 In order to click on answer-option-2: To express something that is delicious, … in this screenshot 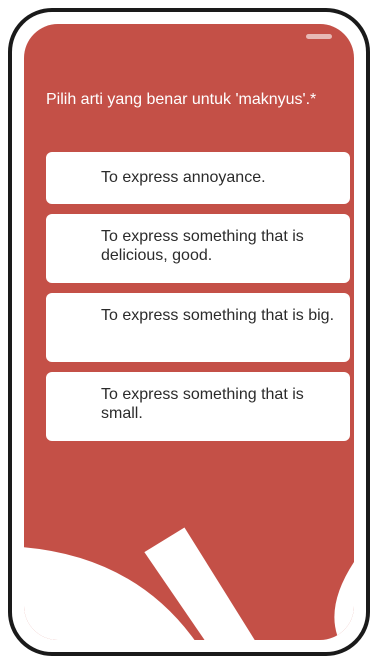, I will do `click(198, 248)`.